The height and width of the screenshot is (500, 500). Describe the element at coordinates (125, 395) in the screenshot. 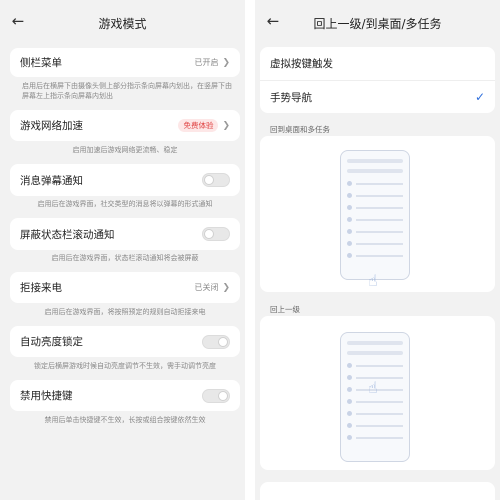

I see `setting-disable-shortcut: 禁用快捷键` at that location.